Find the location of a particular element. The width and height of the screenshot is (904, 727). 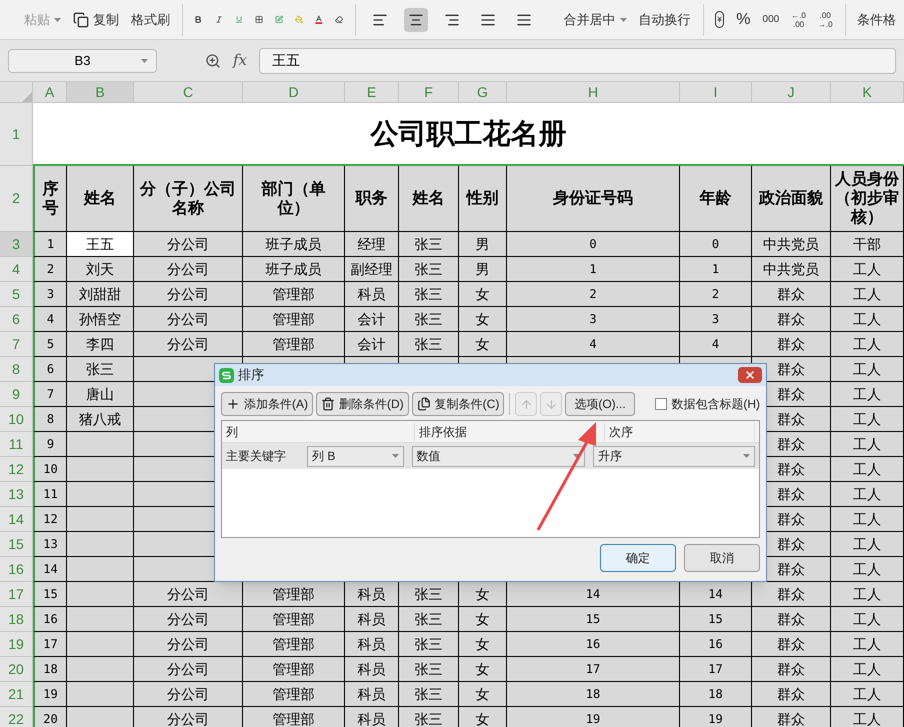

dropdown: 数值 is located at coordinates (499, 456).